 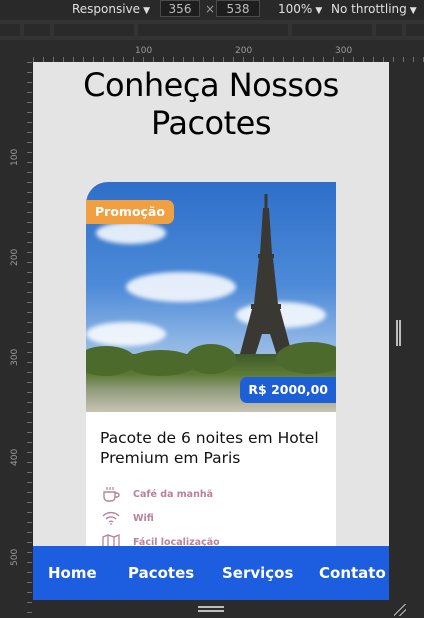 What do you see at coordinates (111, 518) in the screenshot?
I see `wifi-icon` at bounding box center [111, 518].